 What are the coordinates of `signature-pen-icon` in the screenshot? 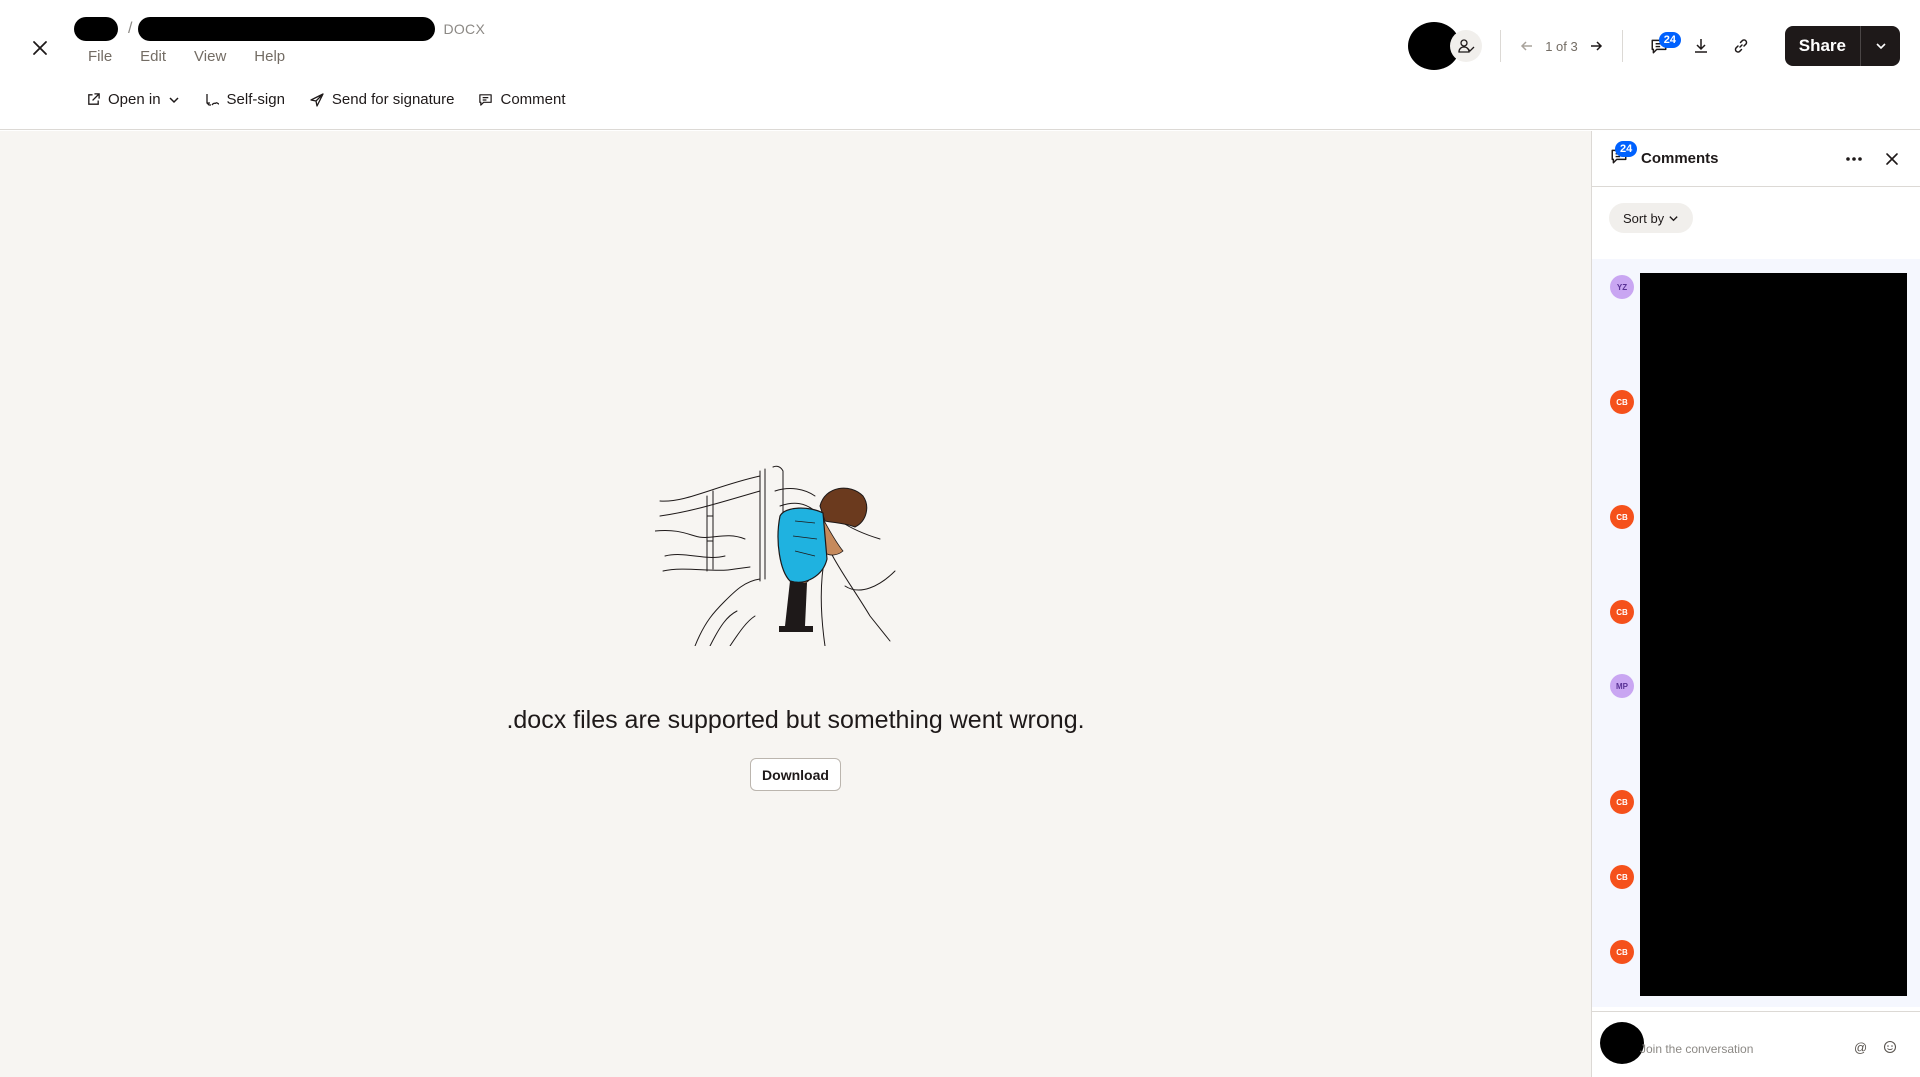 It's located at (212, 99).